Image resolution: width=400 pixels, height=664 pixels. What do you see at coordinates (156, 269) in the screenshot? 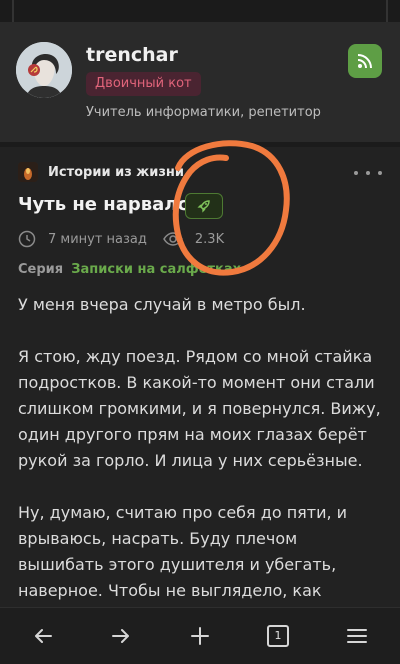
I see `series-link: Записки на салфетках` at bounding box center [156, 269].